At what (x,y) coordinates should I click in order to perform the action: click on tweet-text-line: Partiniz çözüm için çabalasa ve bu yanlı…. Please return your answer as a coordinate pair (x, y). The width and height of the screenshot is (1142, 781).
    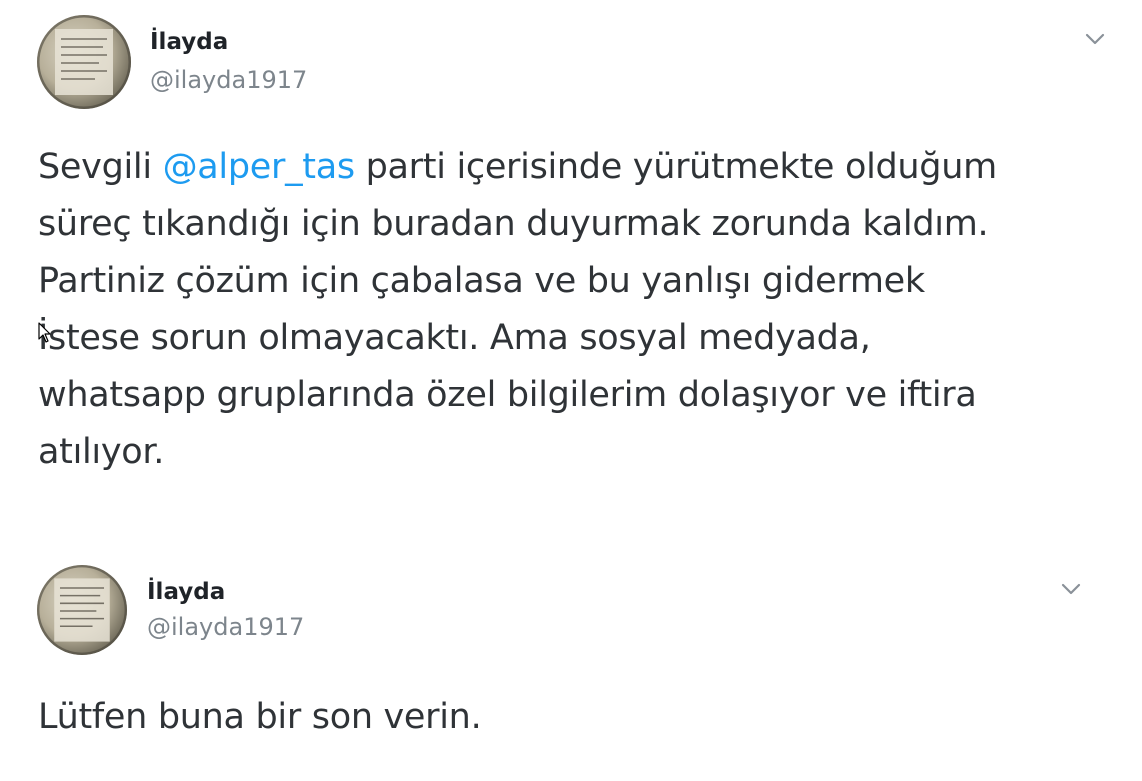
    Looking at the image, I should click on (481, 281).